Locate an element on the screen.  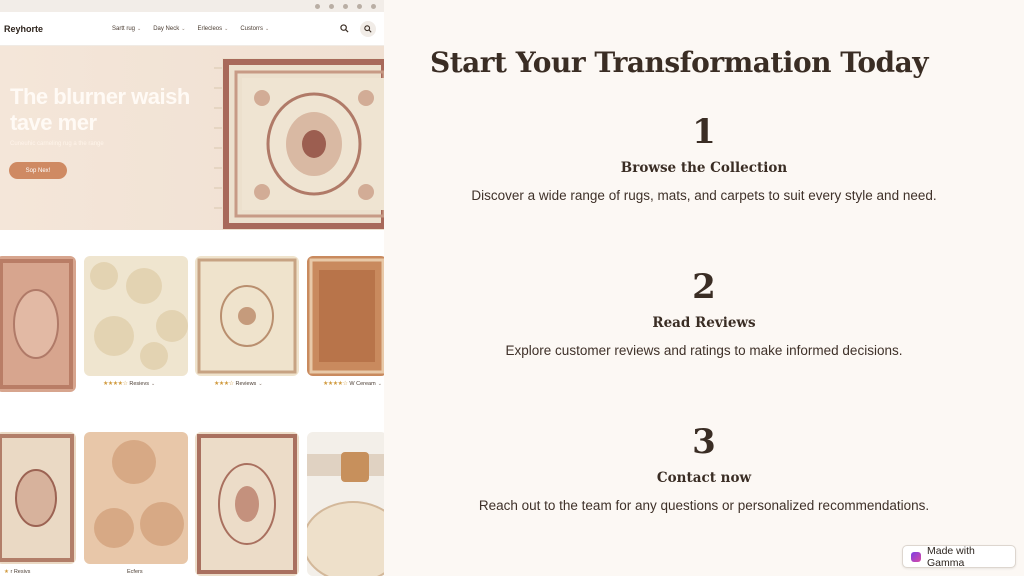
step-number: 2 is located at coordinates (704, 287).